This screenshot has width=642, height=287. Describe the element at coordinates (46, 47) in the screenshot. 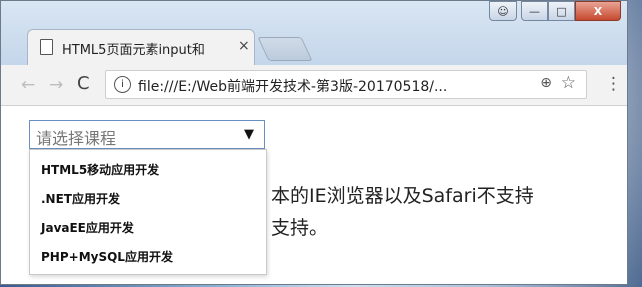

I see `page-icon` at that location.